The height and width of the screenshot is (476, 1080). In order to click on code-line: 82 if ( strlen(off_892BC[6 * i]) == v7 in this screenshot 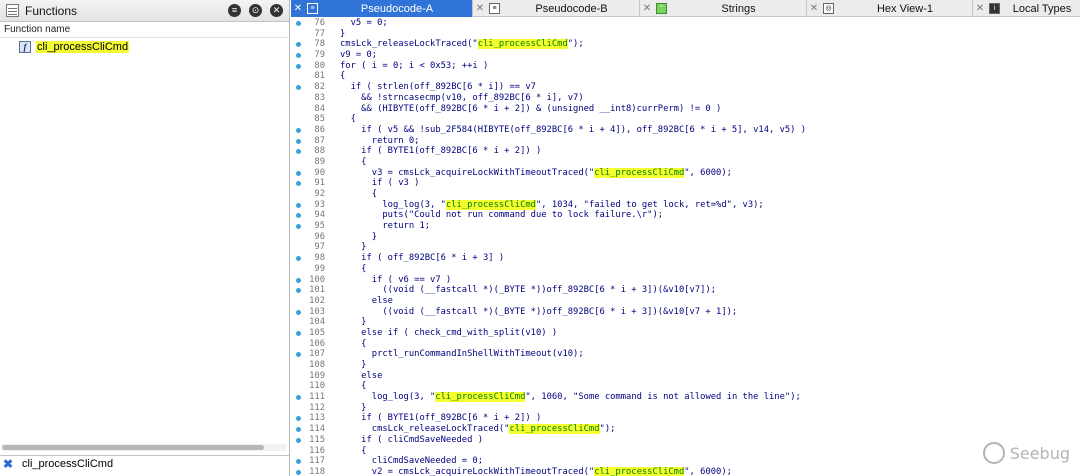, I will do `click(685, 87)`.